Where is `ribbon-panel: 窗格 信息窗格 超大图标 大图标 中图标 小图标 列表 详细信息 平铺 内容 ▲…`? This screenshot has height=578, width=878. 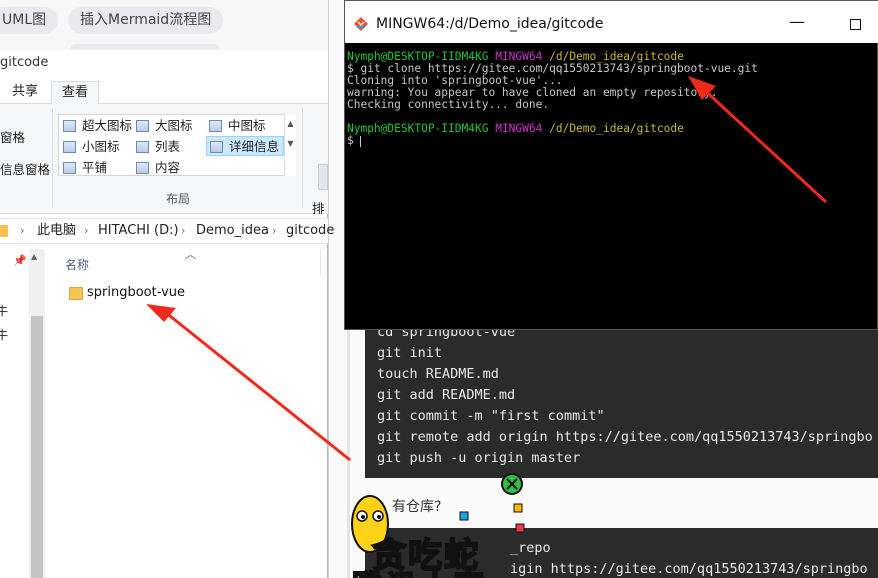 ribbon-panel: 窗格 信息窗格 超大图标 大图标 中图标 小图标 列表 详细信息 平铺 内容 ▲… is located at coordinates (164, 160).